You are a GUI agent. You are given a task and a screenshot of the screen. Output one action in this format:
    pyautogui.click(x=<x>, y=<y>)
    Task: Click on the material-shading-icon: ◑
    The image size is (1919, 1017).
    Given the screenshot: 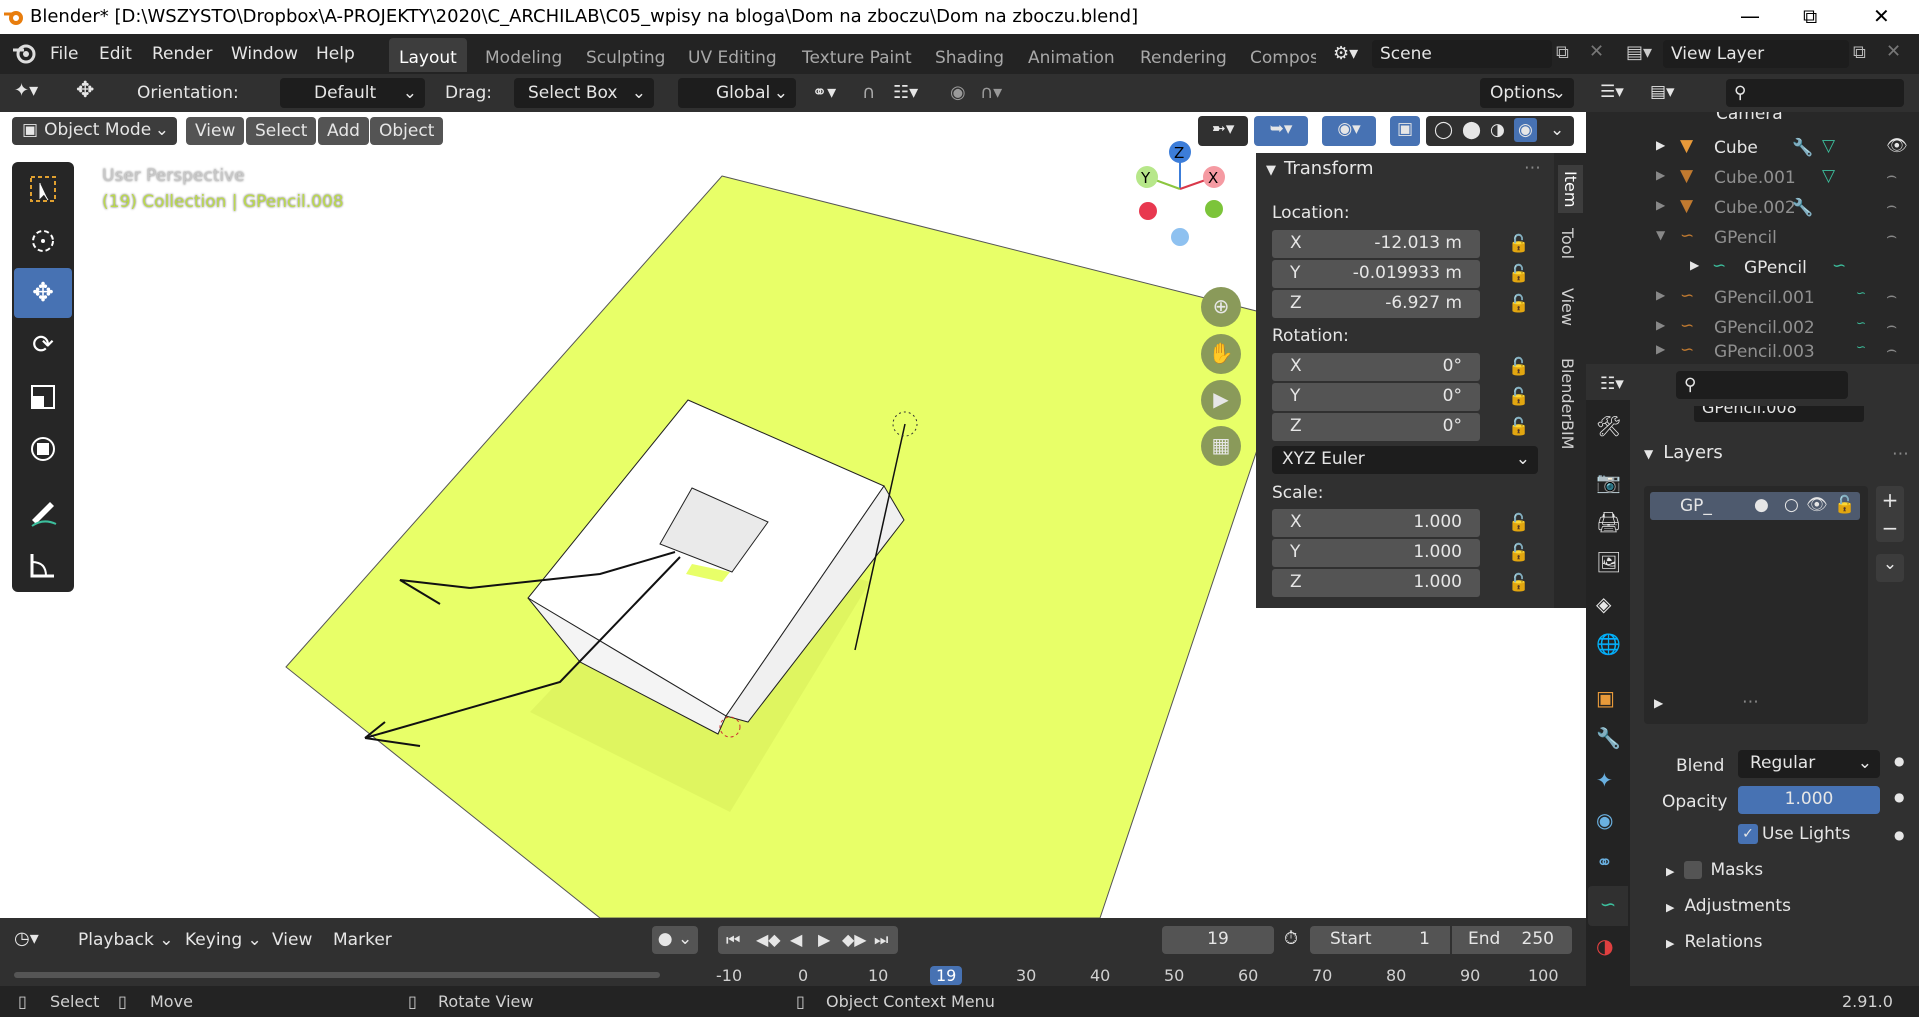 What is the action you would take?
    pyautogui.click(x=1497, y=130)
    